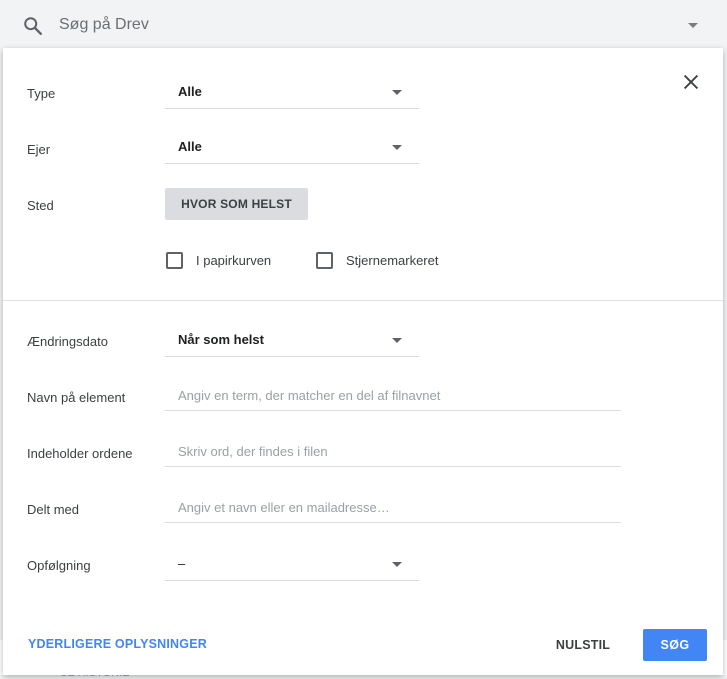 The height and width of the screenshot is (679, 727). I want to click on starred-label: Stjernemarkeret, so click(392, 260).